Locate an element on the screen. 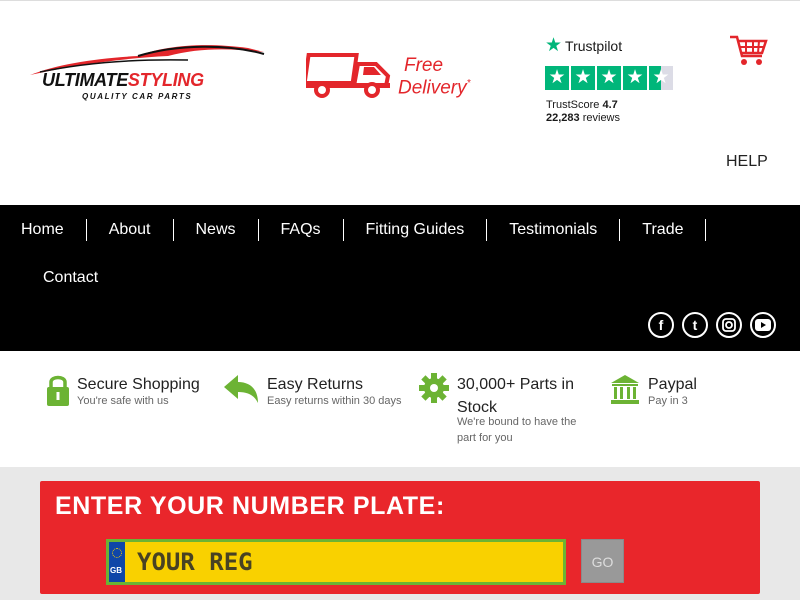 Image resolution: width=800 pixels, height=600 pixels. free-delivery-banner: Free Delivery* is located at coordinates (404, 77).